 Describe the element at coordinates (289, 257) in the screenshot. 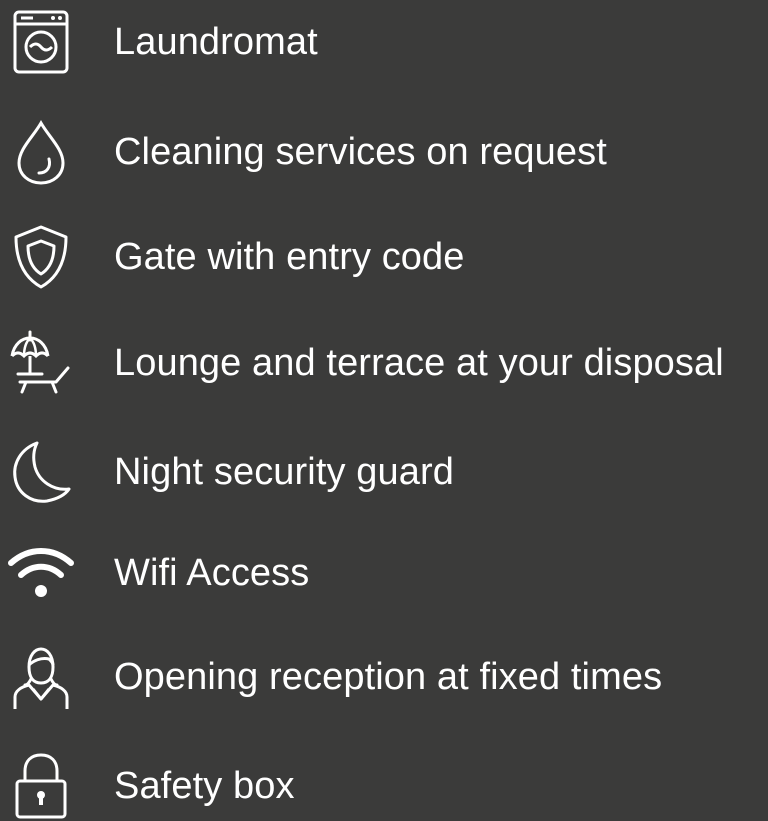

I see `amenity-label: Gate with entry code` at that location.